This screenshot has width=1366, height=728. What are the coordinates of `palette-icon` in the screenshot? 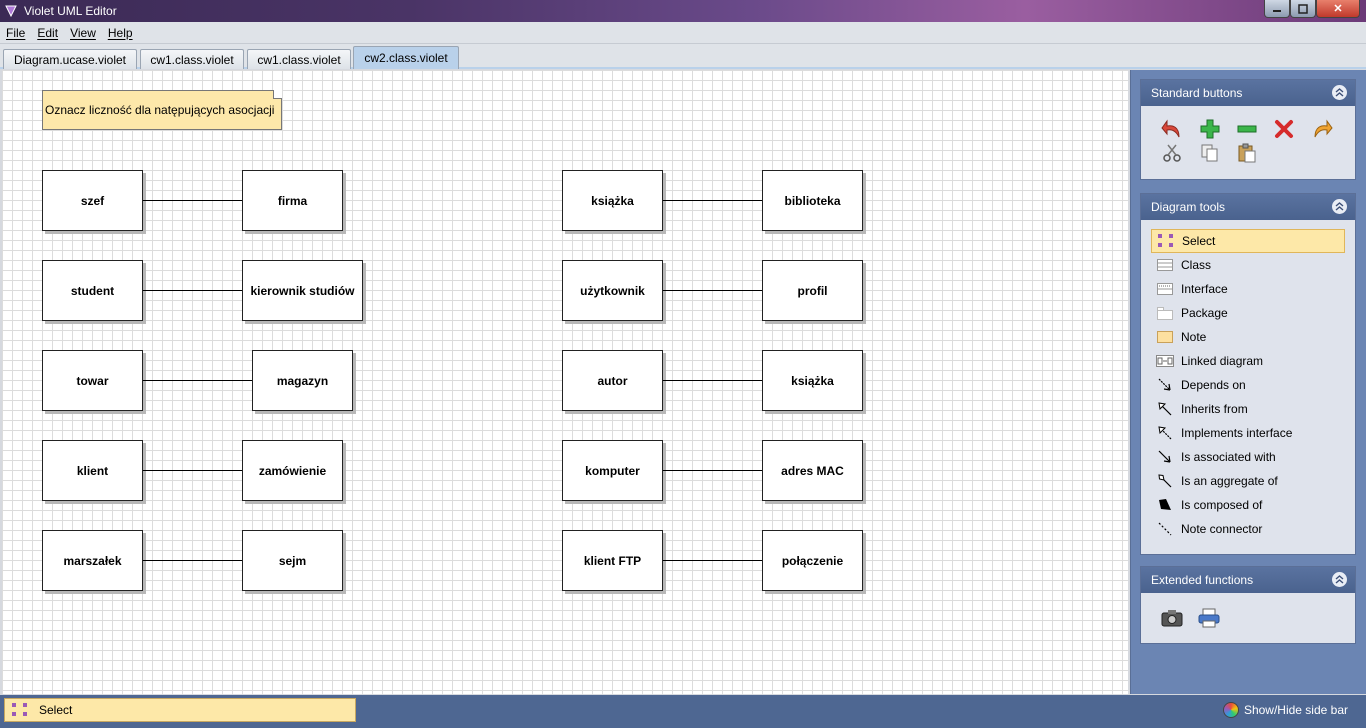 It's located at (1230, 710).